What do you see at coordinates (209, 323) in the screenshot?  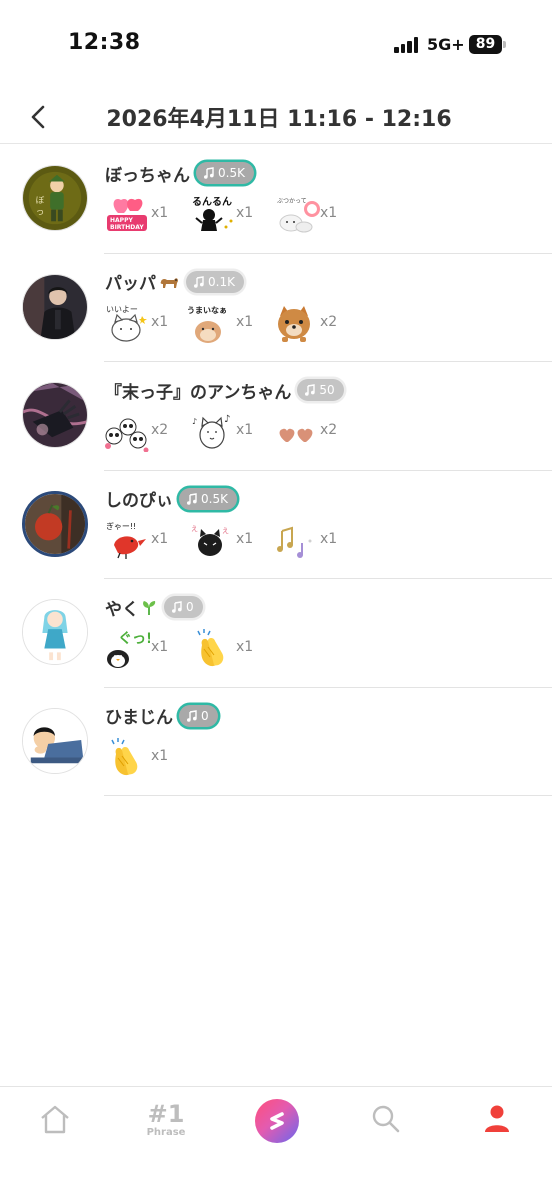 I see `hamster-umainaa-sticker: うまいなぁ` at bounding box center [209, 323].